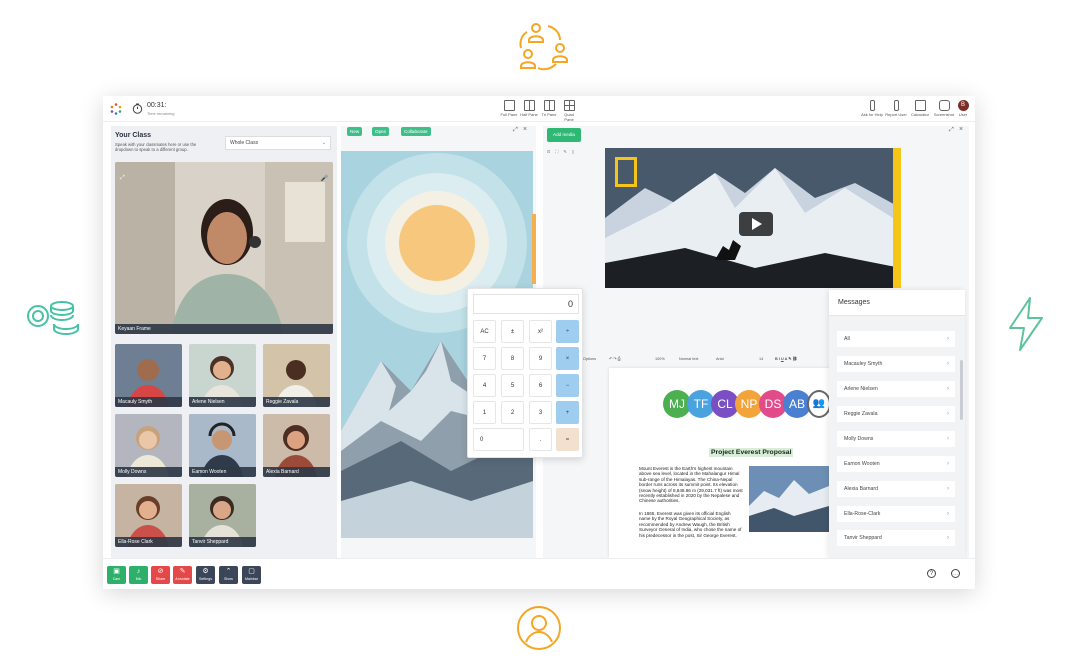 This screenshot has width=1080, height=672. Describe the element at coordinates (381, 131) in the screenshot. I see `open-button: Open` at that location.